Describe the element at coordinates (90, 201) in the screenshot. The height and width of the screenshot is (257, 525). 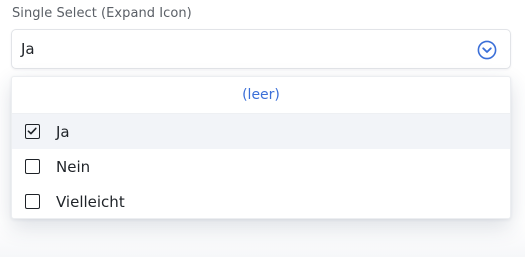
I see `option-label: Vielleicht` at that location.